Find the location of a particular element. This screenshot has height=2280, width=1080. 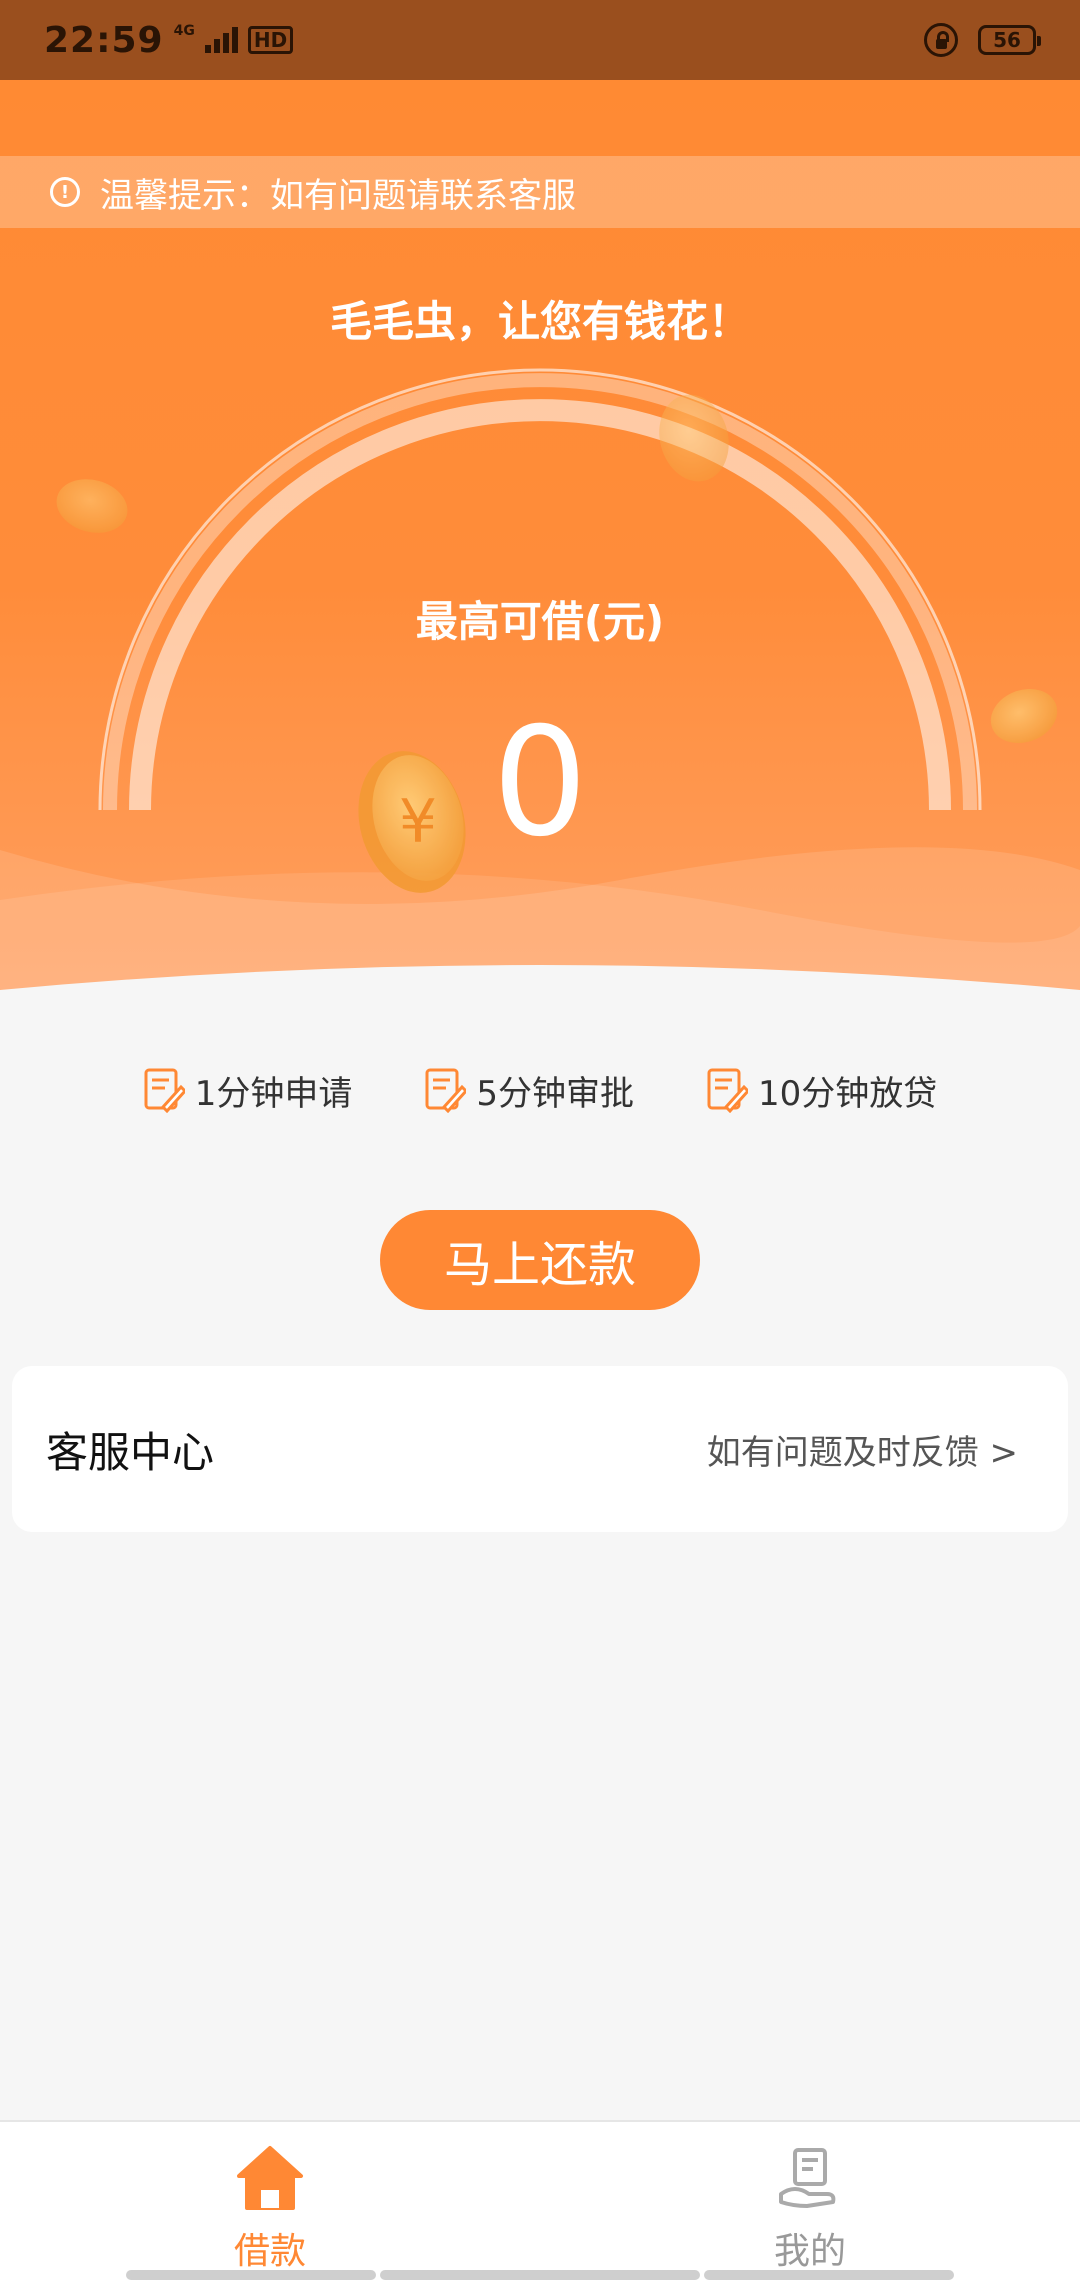

network-label: 4G is located at coordinates (184, 31).